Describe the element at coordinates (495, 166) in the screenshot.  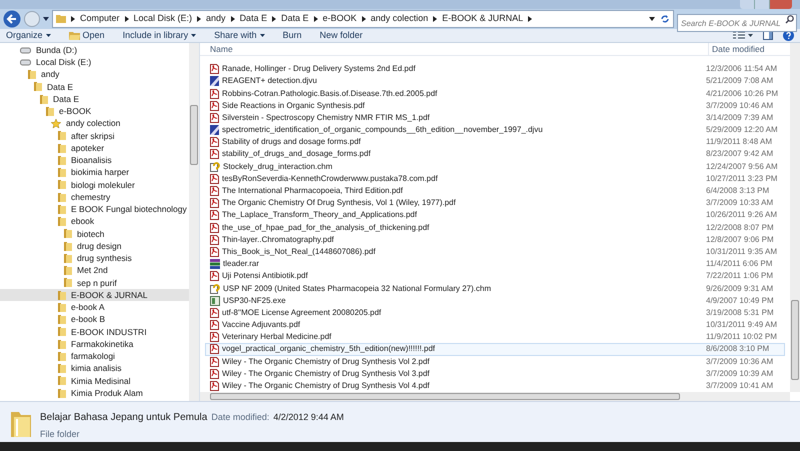
I see `file-row: Stockely_drug_interaction.chm 12/24/2007 9:56 AM` at that location.